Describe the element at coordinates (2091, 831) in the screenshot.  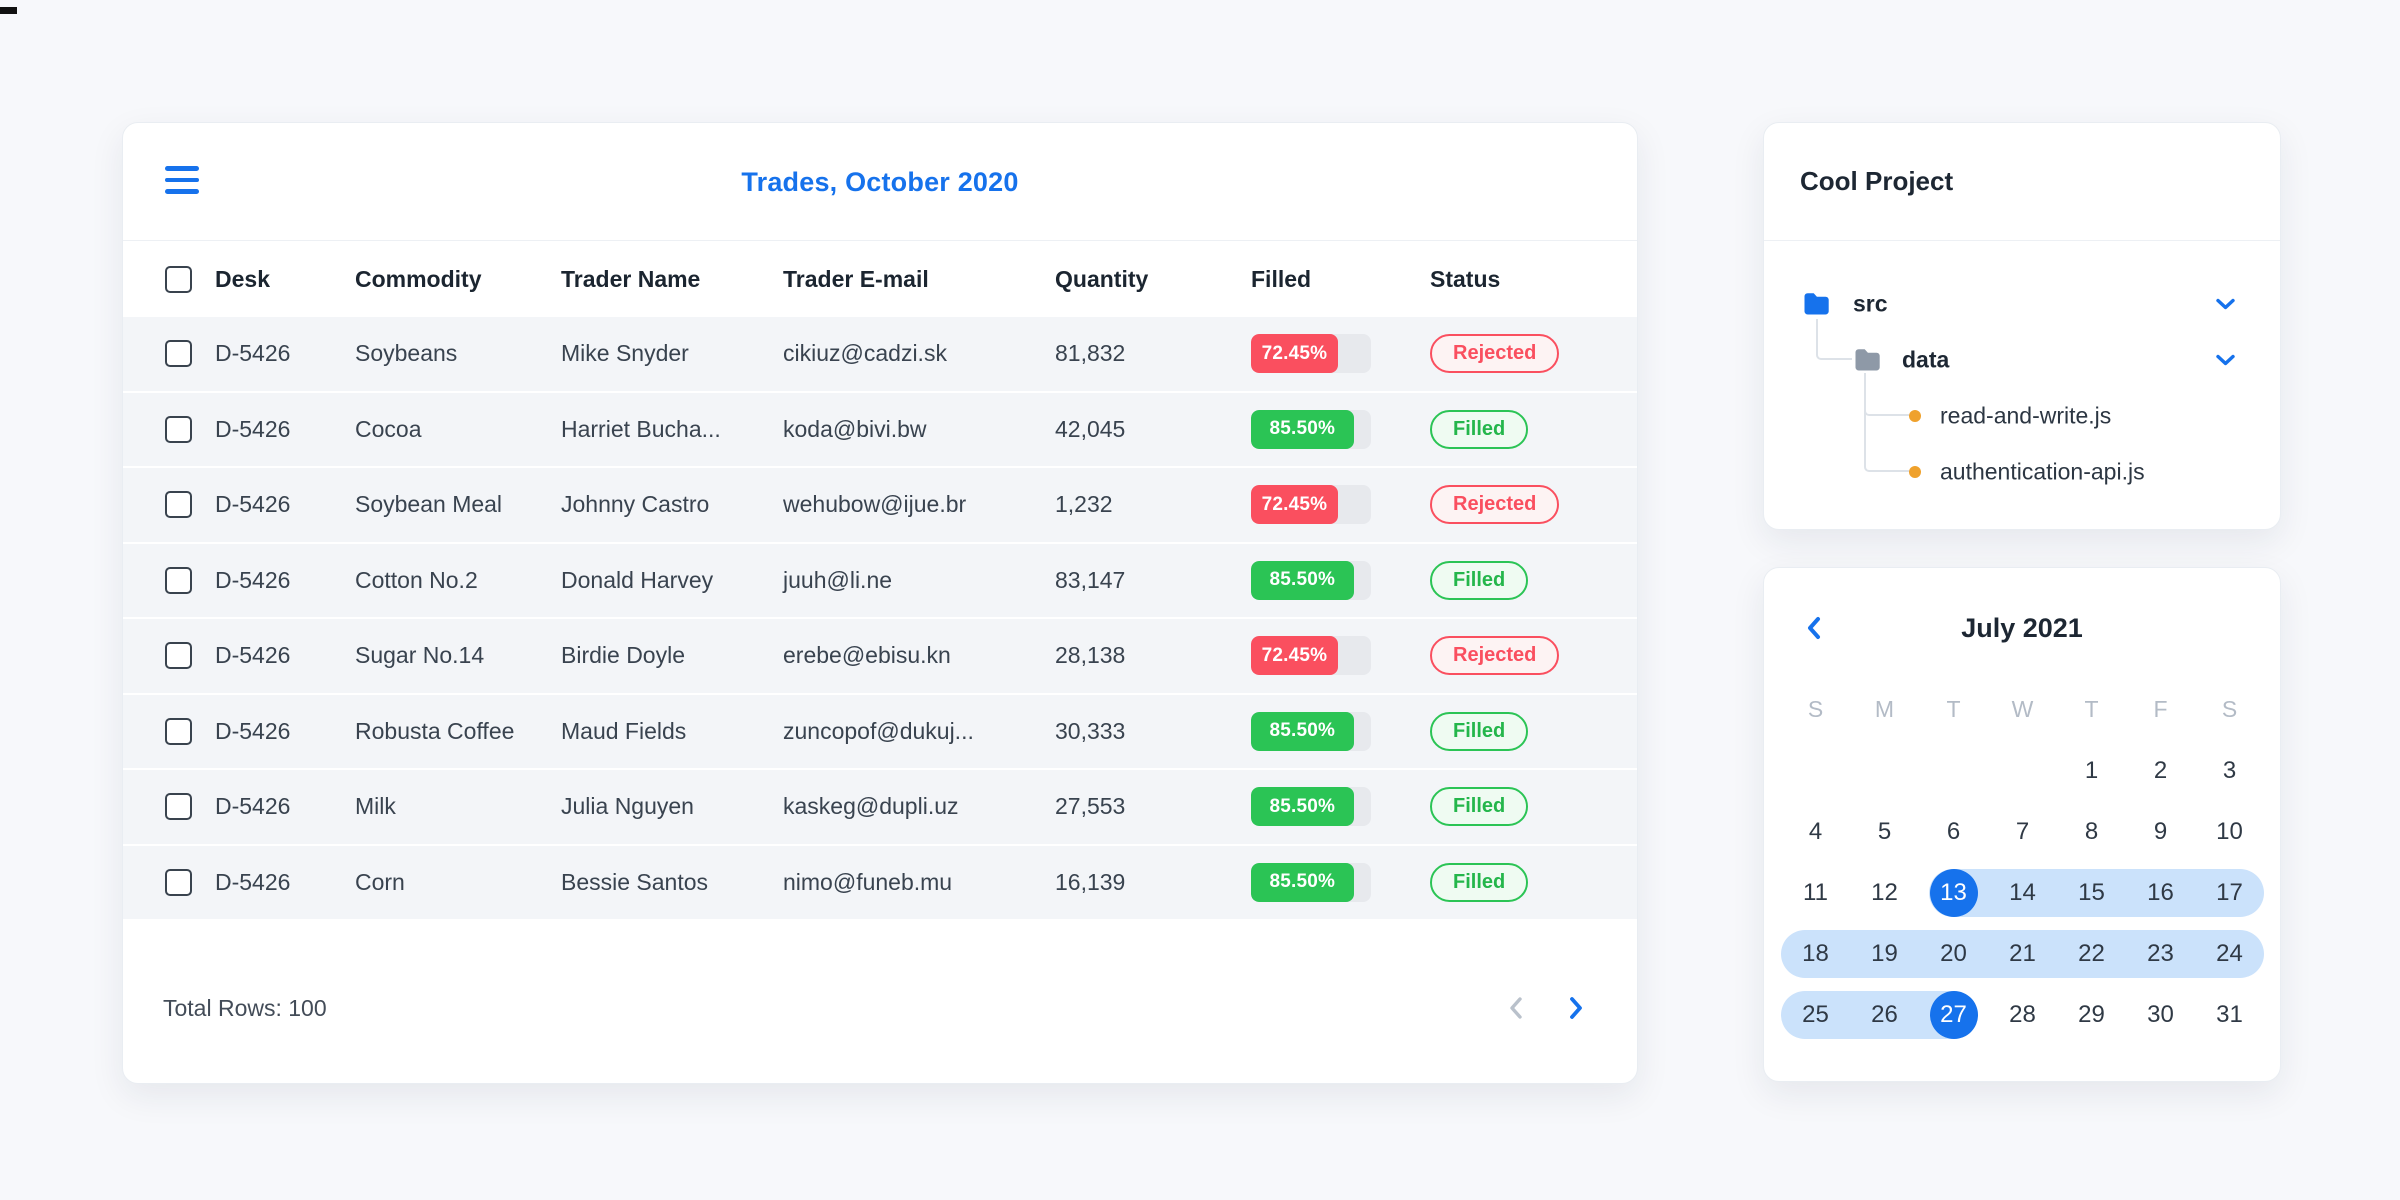
I see `calendar-day: 8` at that location.